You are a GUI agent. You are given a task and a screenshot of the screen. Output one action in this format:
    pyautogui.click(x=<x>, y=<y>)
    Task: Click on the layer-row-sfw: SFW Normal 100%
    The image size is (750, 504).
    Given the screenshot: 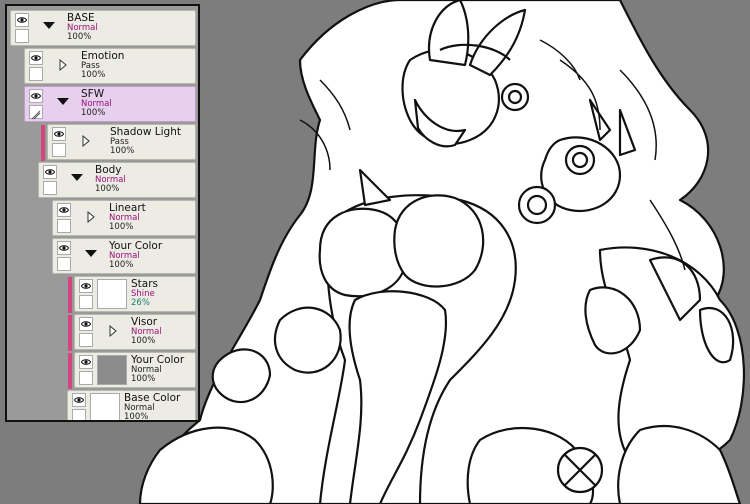 What is the action you would take?
    pyautogui.click(x=110, y=104)
    